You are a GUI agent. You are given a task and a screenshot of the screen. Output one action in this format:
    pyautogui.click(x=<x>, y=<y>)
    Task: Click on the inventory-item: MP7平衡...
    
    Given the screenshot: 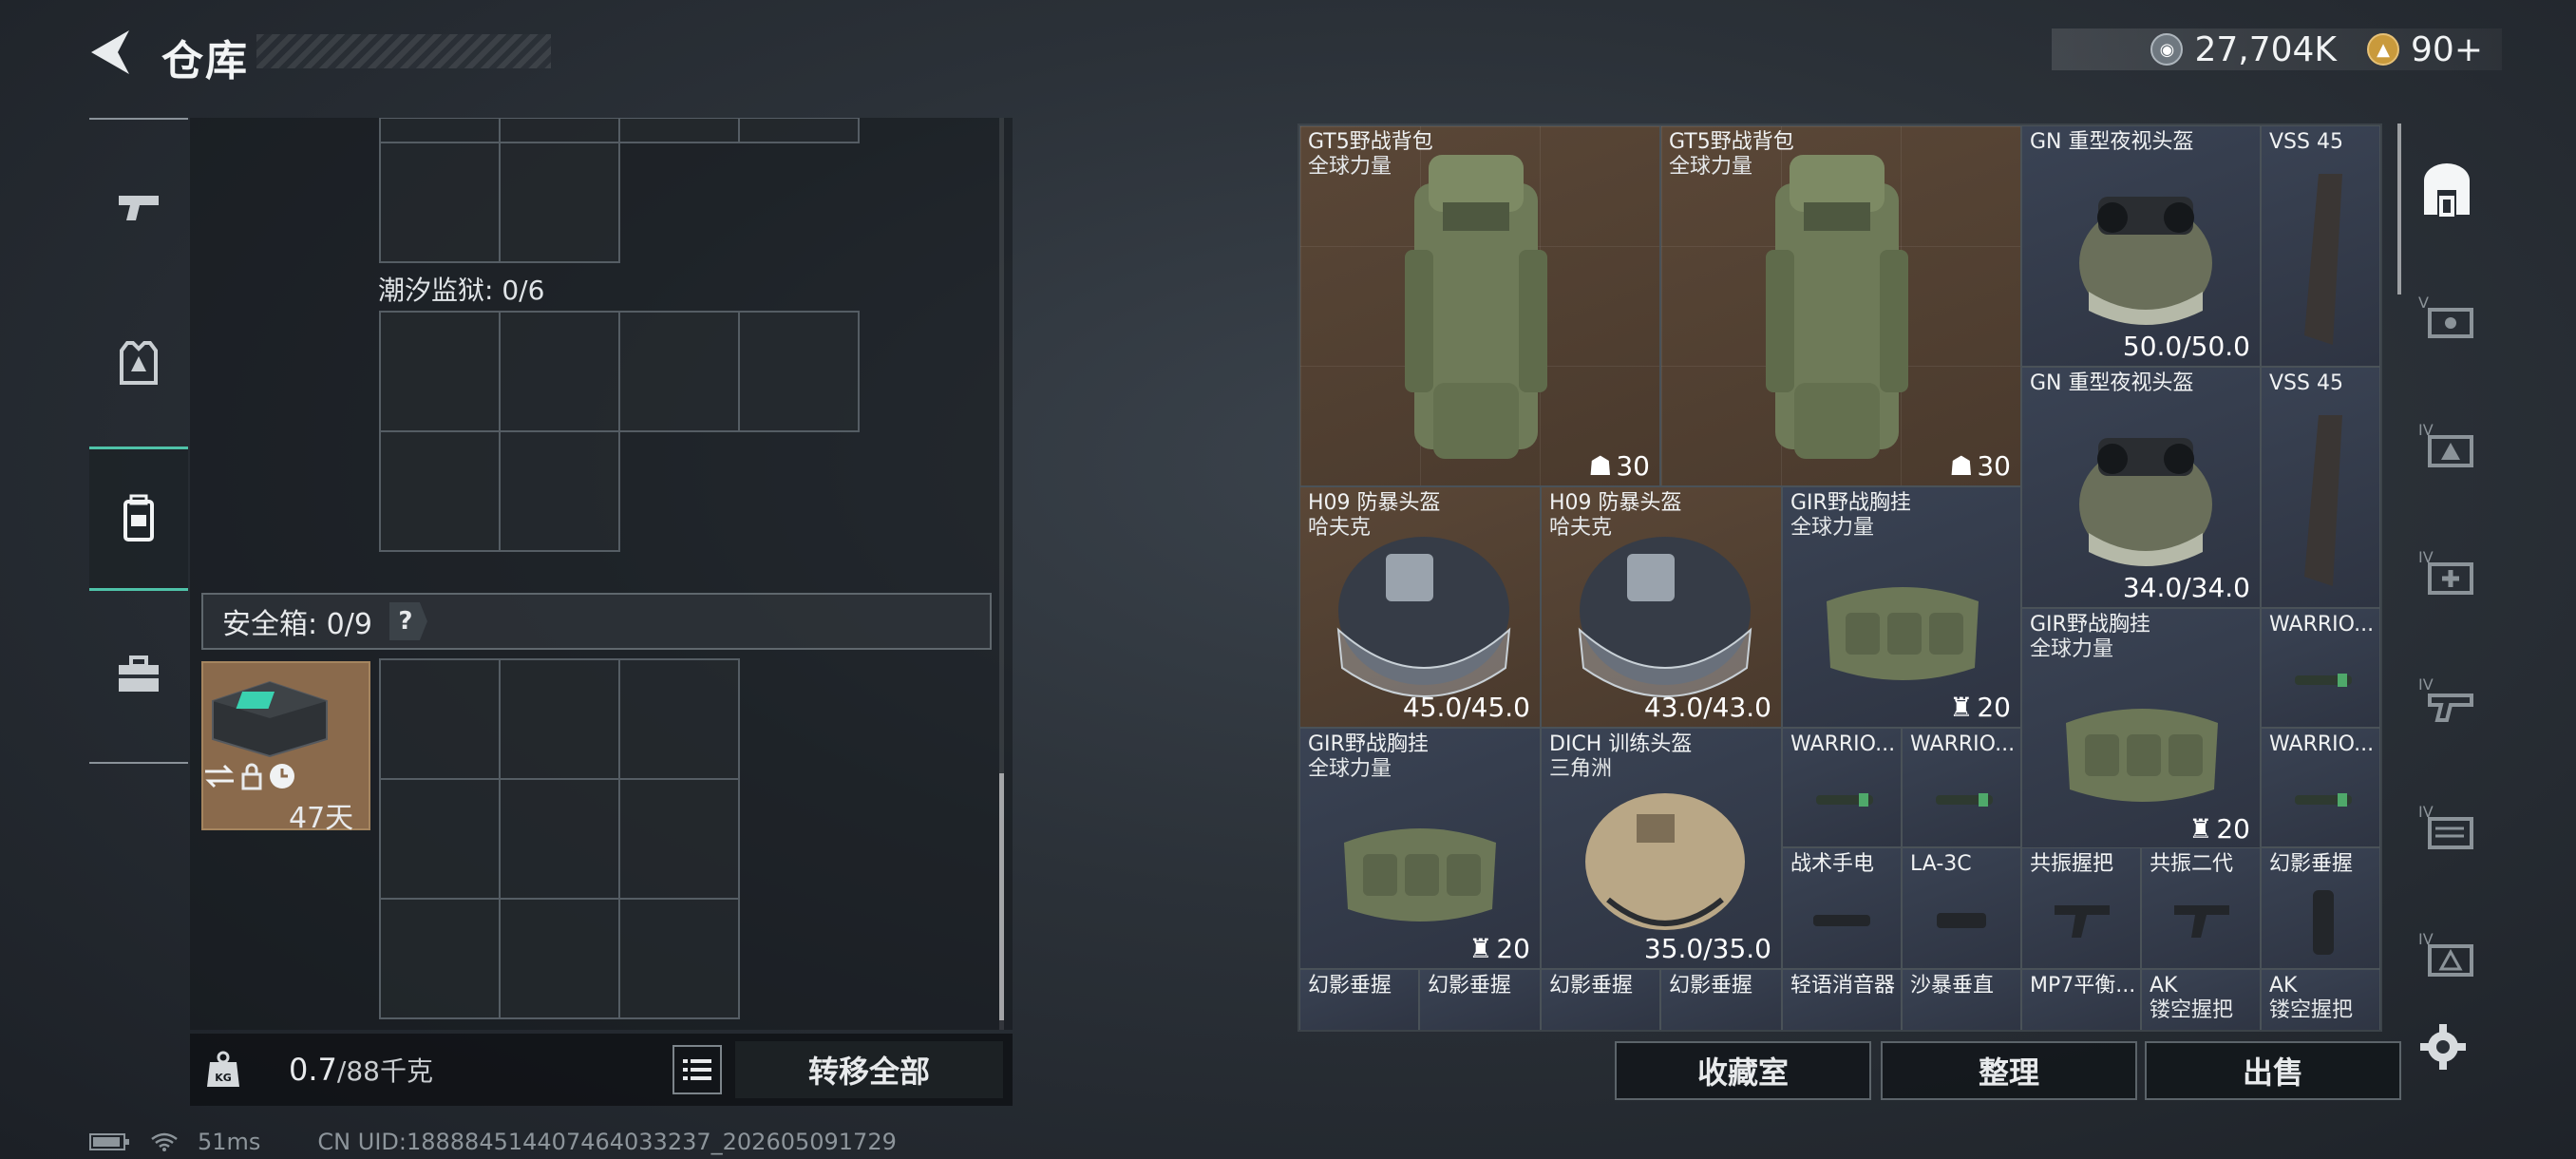 What is the action you would take?
    pyautogui.click(x=2081, y=999)
    